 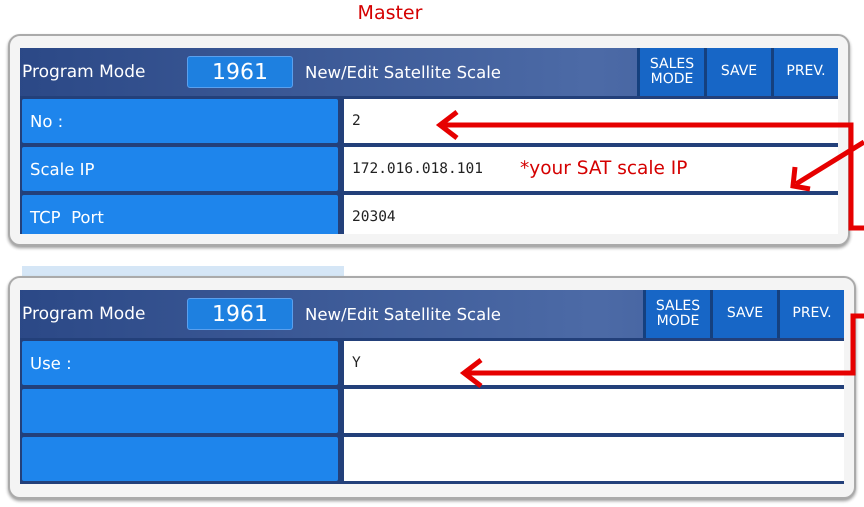 What do you see at coordinates (180, 169) in the screenshot?
I see `field-label: Scale IP` at bounding box center [180, 169].